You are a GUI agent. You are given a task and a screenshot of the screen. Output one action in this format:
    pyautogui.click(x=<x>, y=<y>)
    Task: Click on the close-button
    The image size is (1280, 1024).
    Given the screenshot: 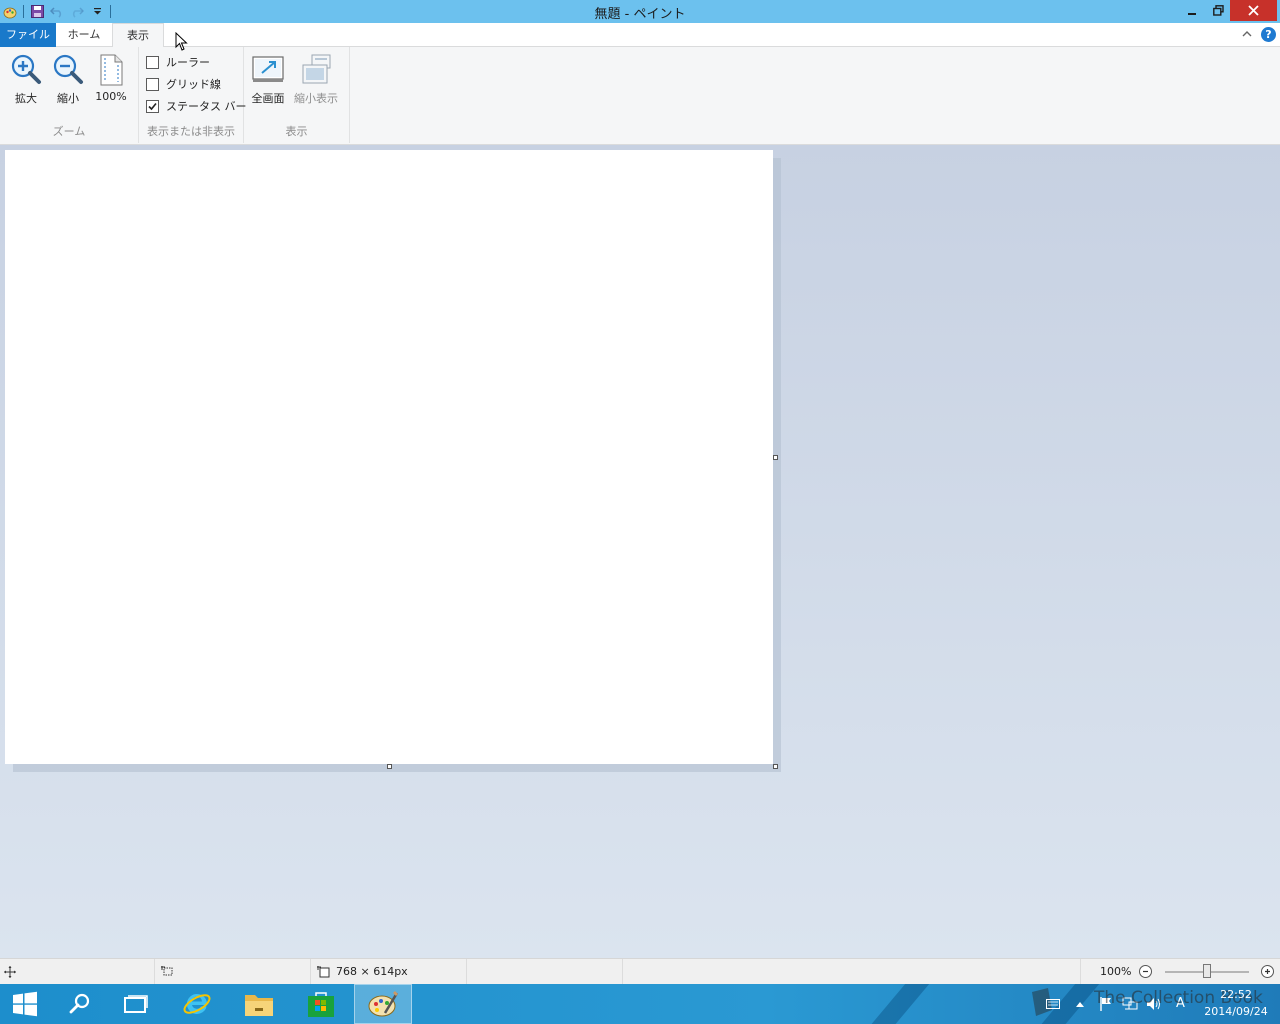 What is the action you would take?
    pyautogui.click(x=1253, y=10)
    